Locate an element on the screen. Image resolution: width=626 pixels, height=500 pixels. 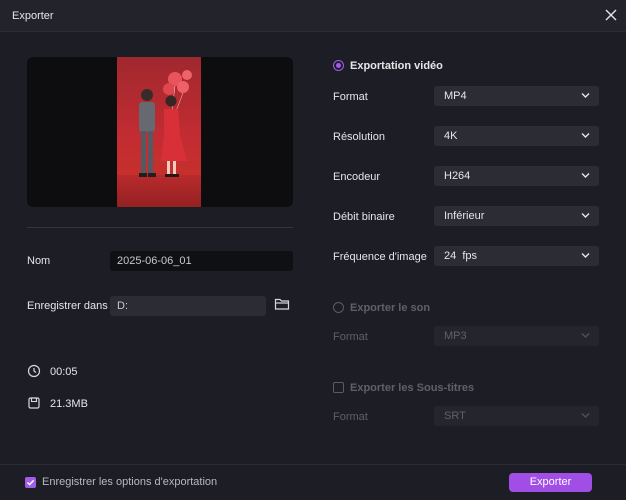
audio-export-title: Exporter le son is located at coordinates (390, 308).